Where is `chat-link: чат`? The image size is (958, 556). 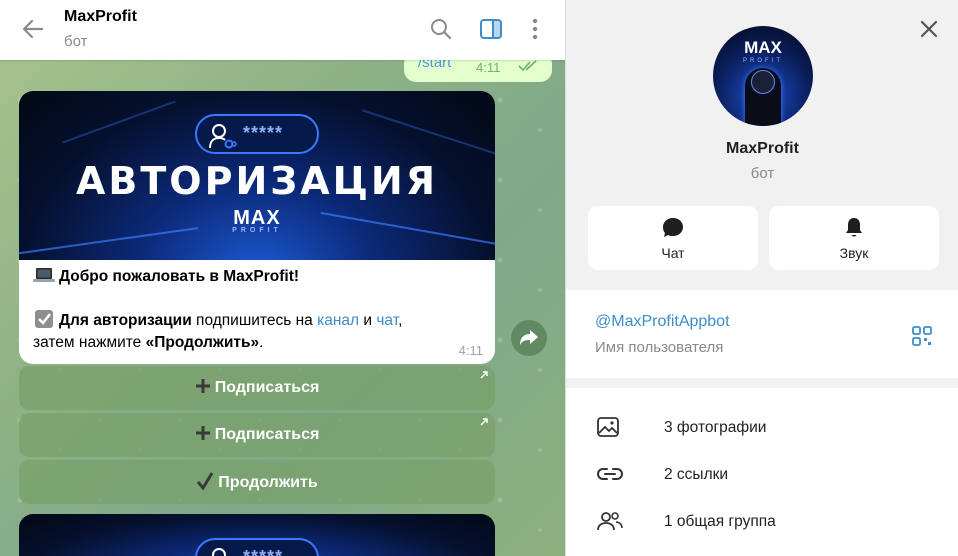
chat-link: чат is located at coordinates (387, 320).